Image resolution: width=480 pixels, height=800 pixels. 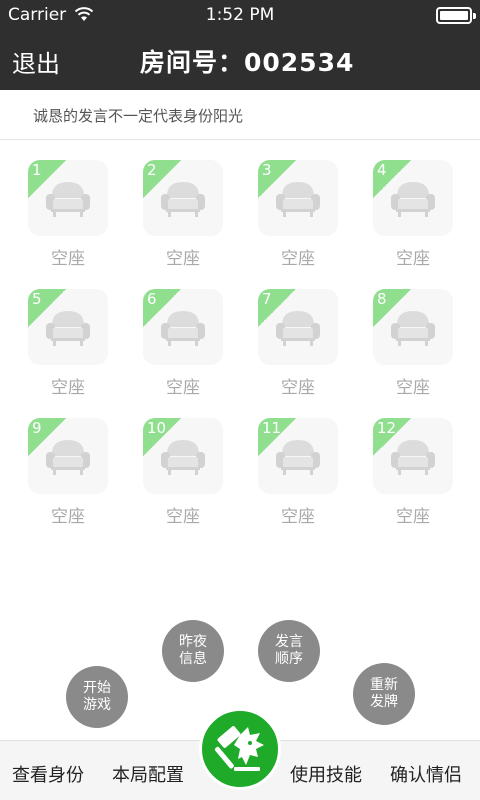 I want to click on seat-2: 2 空座, so click(x=183, y=215).